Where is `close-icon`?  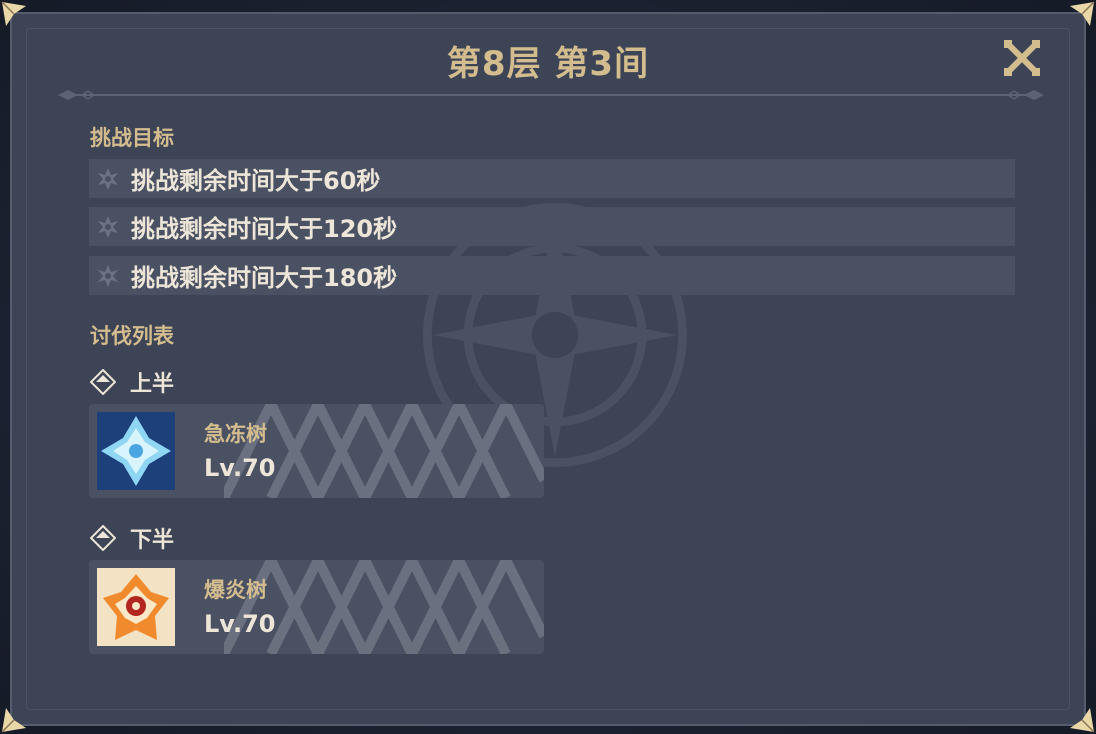
close-icon is located at coordinates (1022, 58).